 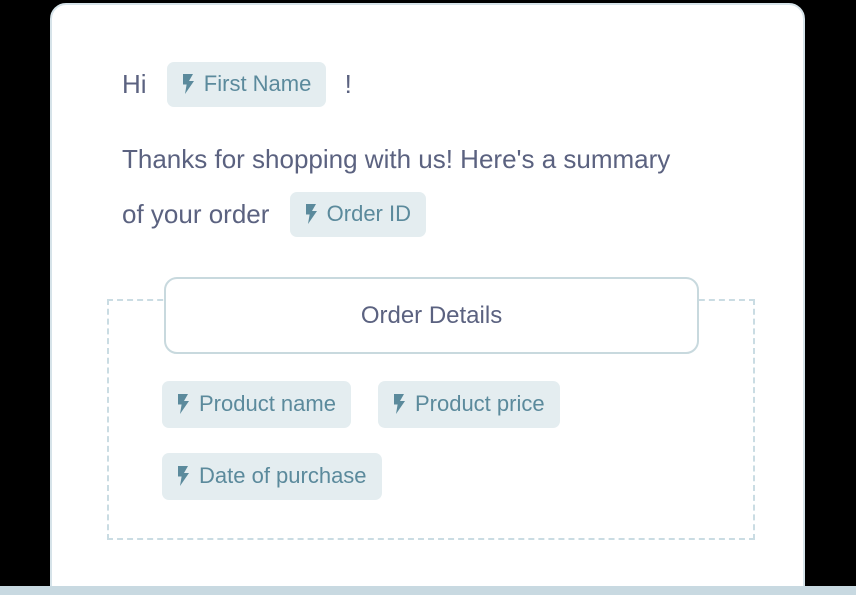 I want to click on merge-tag-date-of-purchase-label: Date of purchase, so click(x=283, y=475).